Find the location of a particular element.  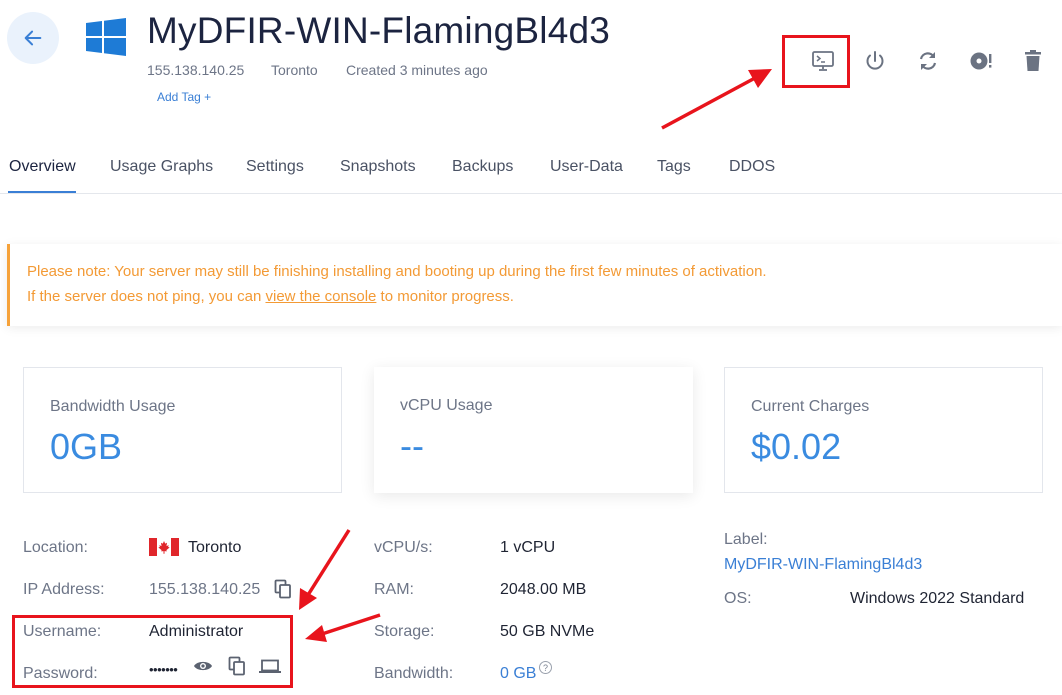

power-icon is located at coordinates (875, 60).